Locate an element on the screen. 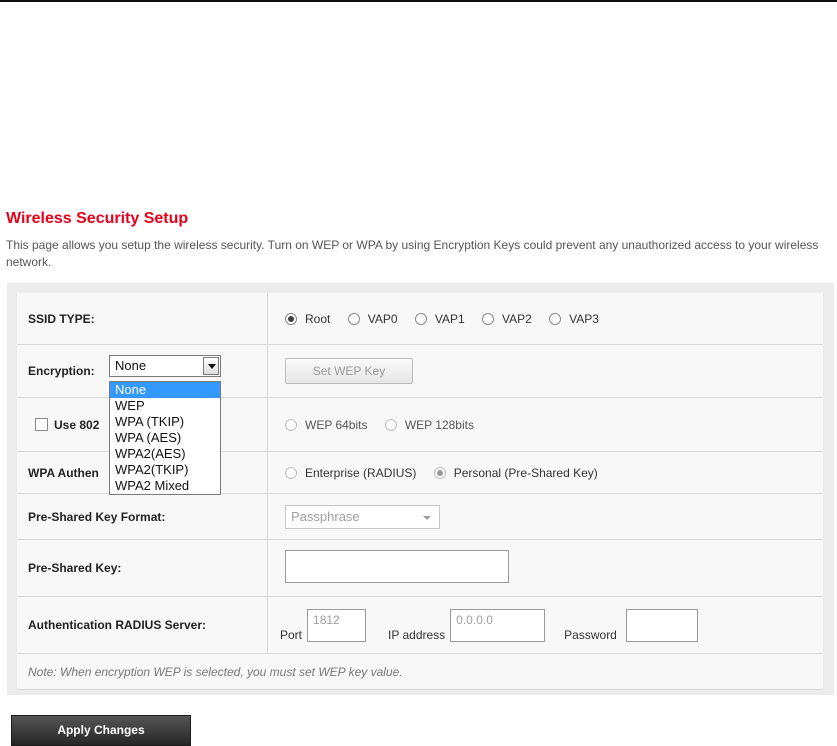 The width and height of the screenshot is (837, 746). encryption-option-wpa2-tkip: WPA2(TKIP) is located at coordinates (165, 470).